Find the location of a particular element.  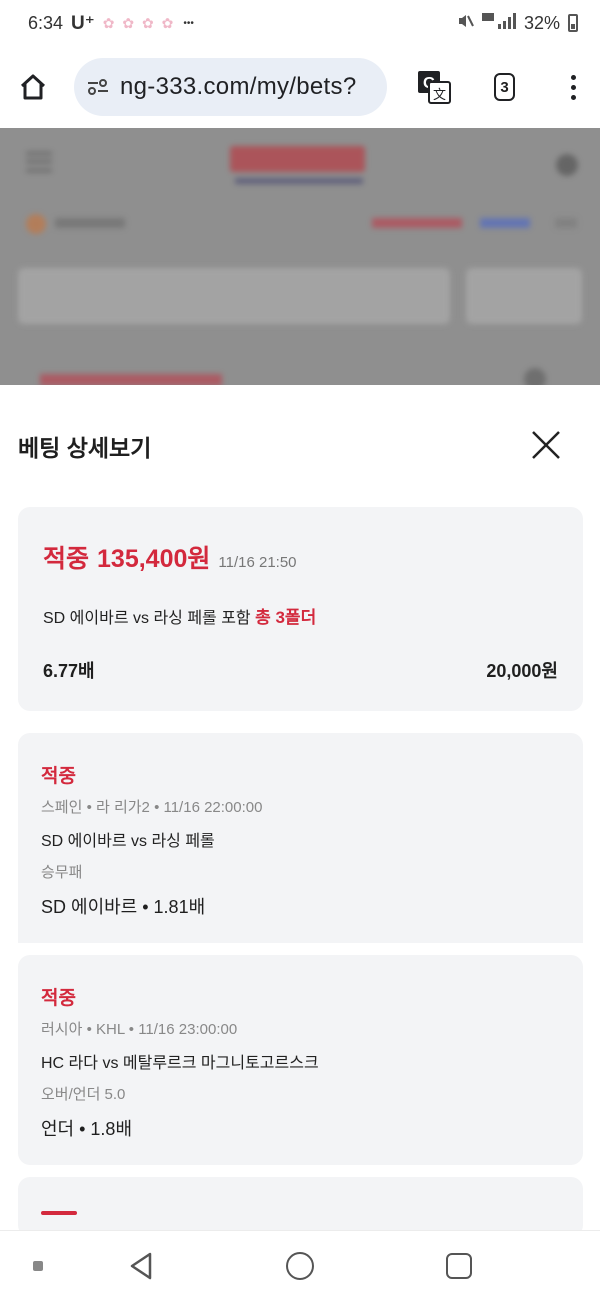

browser-toolbar: ng-333.com/my/bets? G文 3 is located at coordinates (300, 87).